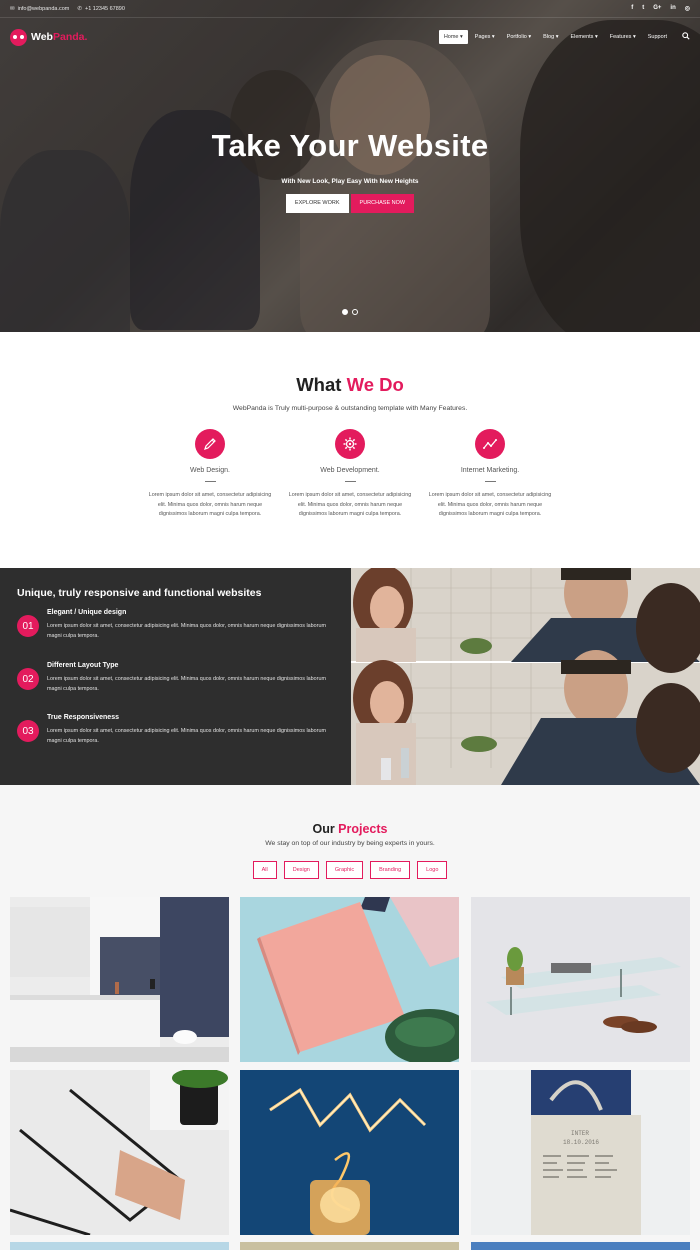  What do you see at coordinates (519, 37) in the screenshot?
I see `nav-item-portfolio: Portfolio ▾` at bounding box center [519, 37].